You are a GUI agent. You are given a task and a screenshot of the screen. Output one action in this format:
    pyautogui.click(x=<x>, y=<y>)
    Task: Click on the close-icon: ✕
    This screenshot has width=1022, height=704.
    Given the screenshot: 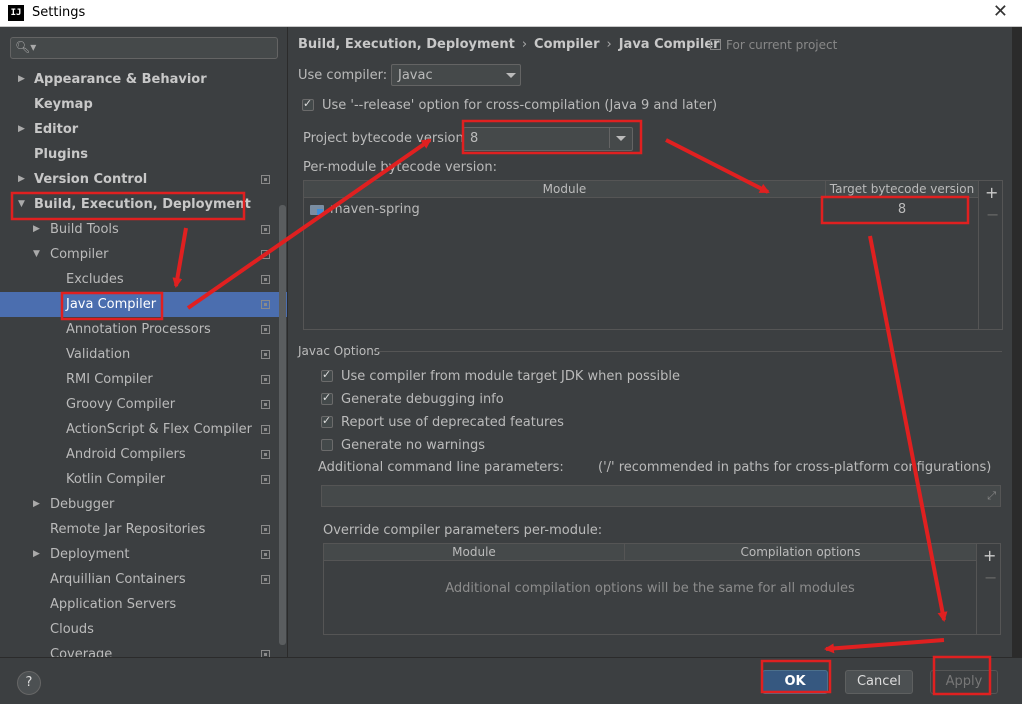 What is the action you would take?
    pyautogui.click(x=1000, y=11)
    